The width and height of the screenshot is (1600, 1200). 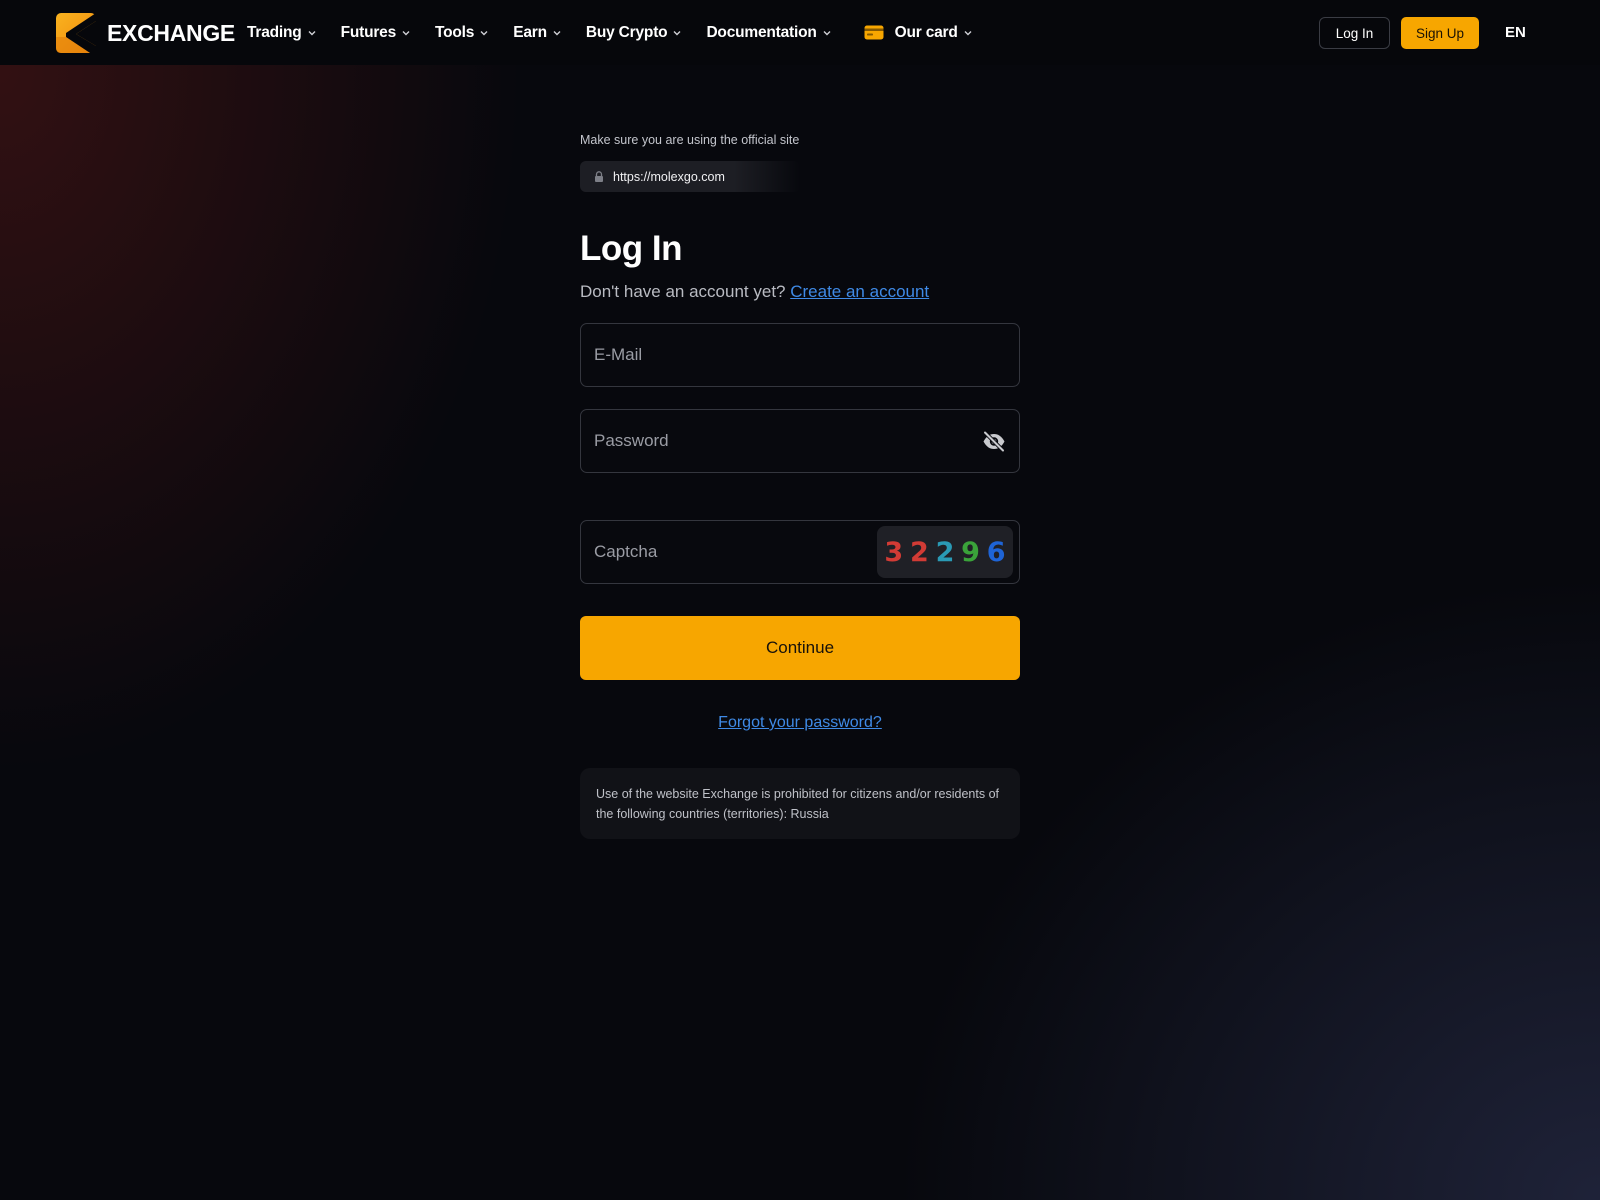 I want to click on header-login-button: Log In, so click(x=1354, y=33).